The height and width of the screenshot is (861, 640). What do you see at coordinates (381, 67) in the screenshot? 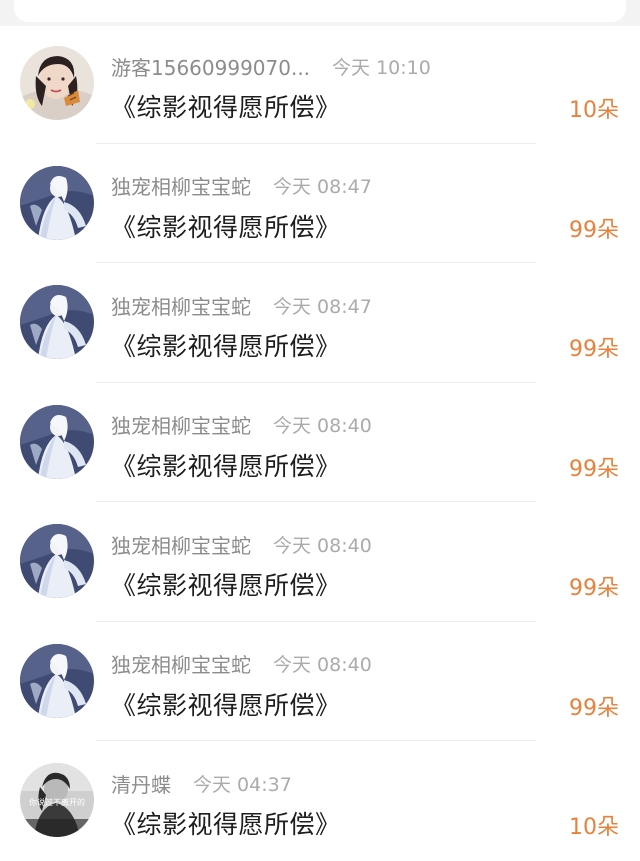
I see `timestamp: 今天 10:10` at bounding box center [381, 67].